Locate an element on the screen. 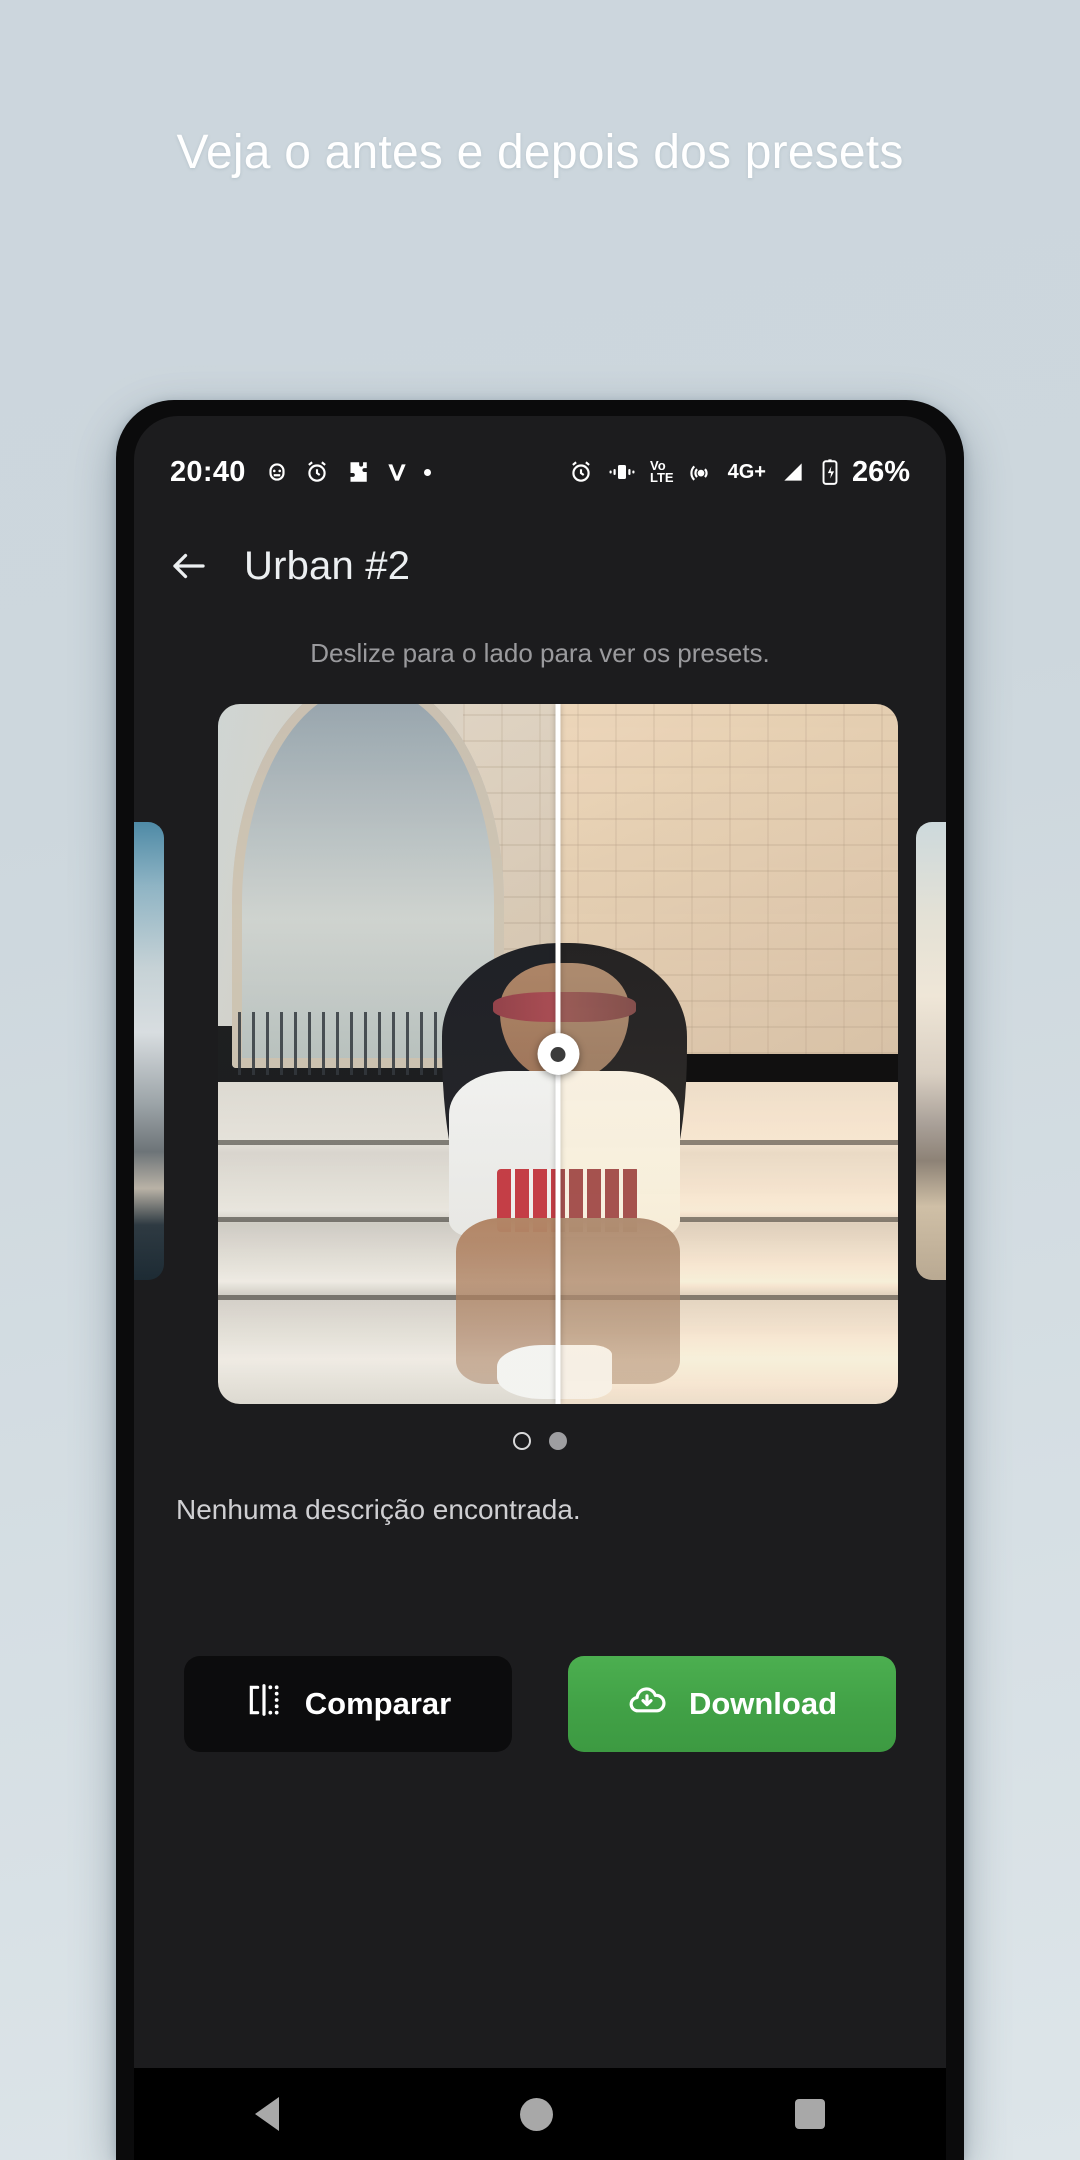 The height and width of the screenshot is (2160, 1080). comparison-slider-handle is located at coordinates (558, 1054).